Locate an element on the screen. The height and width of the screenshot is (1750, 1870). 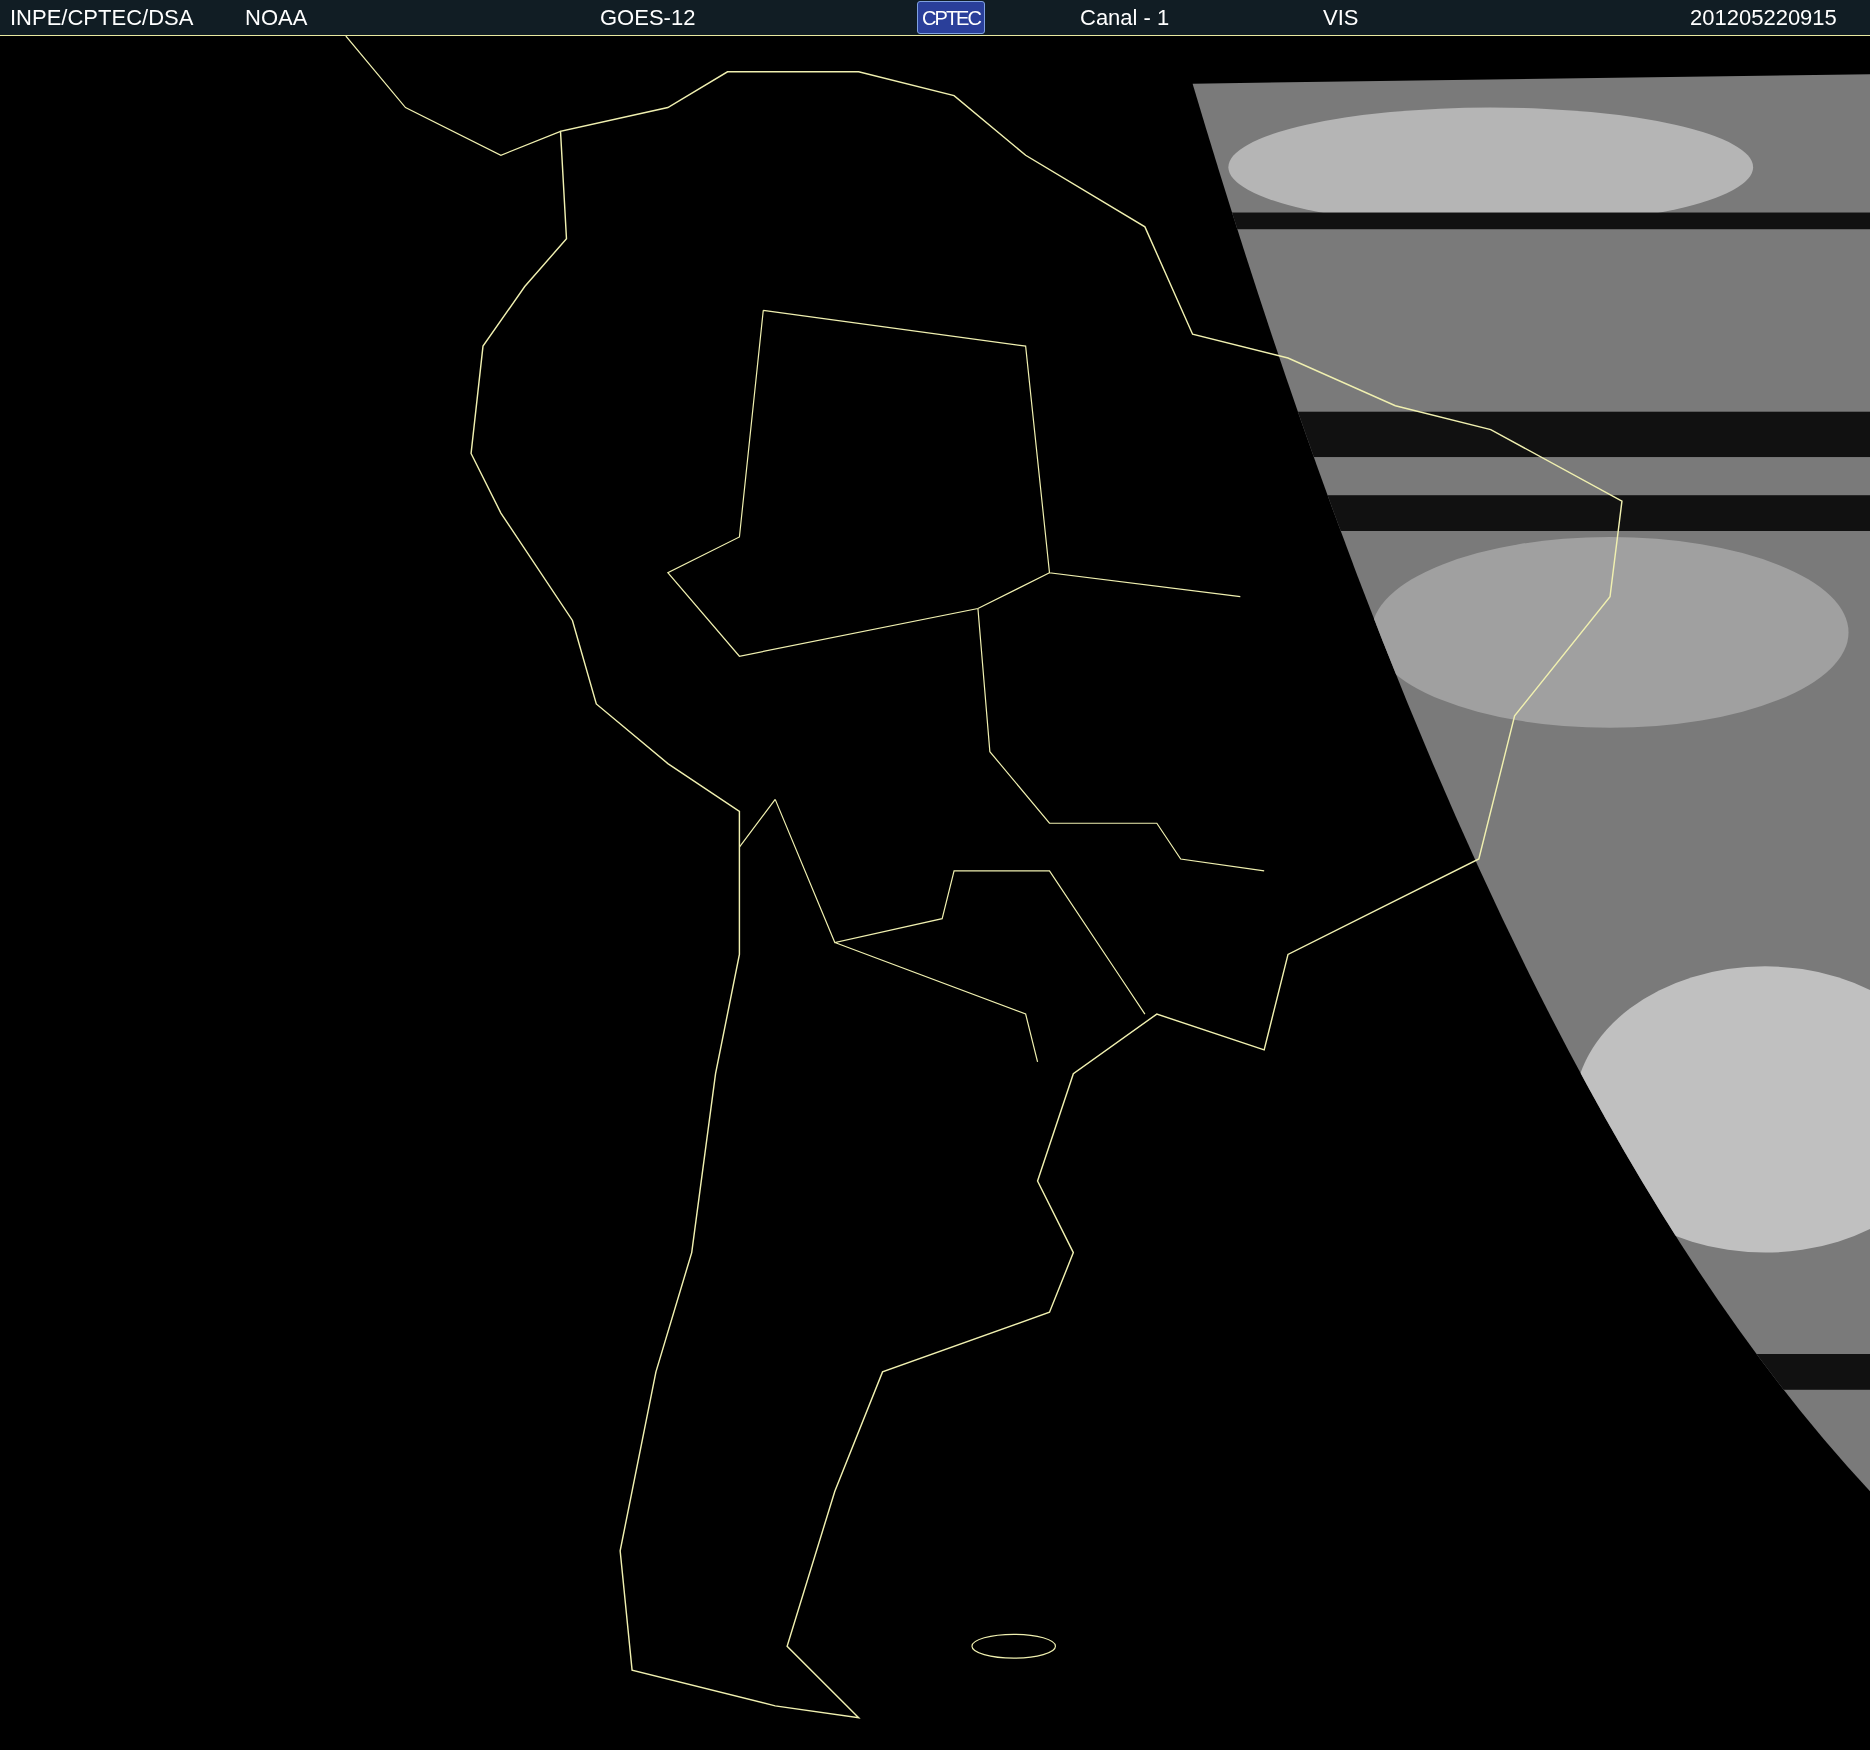
header-label: 201205220915 is located at coordinates (1763, 18).